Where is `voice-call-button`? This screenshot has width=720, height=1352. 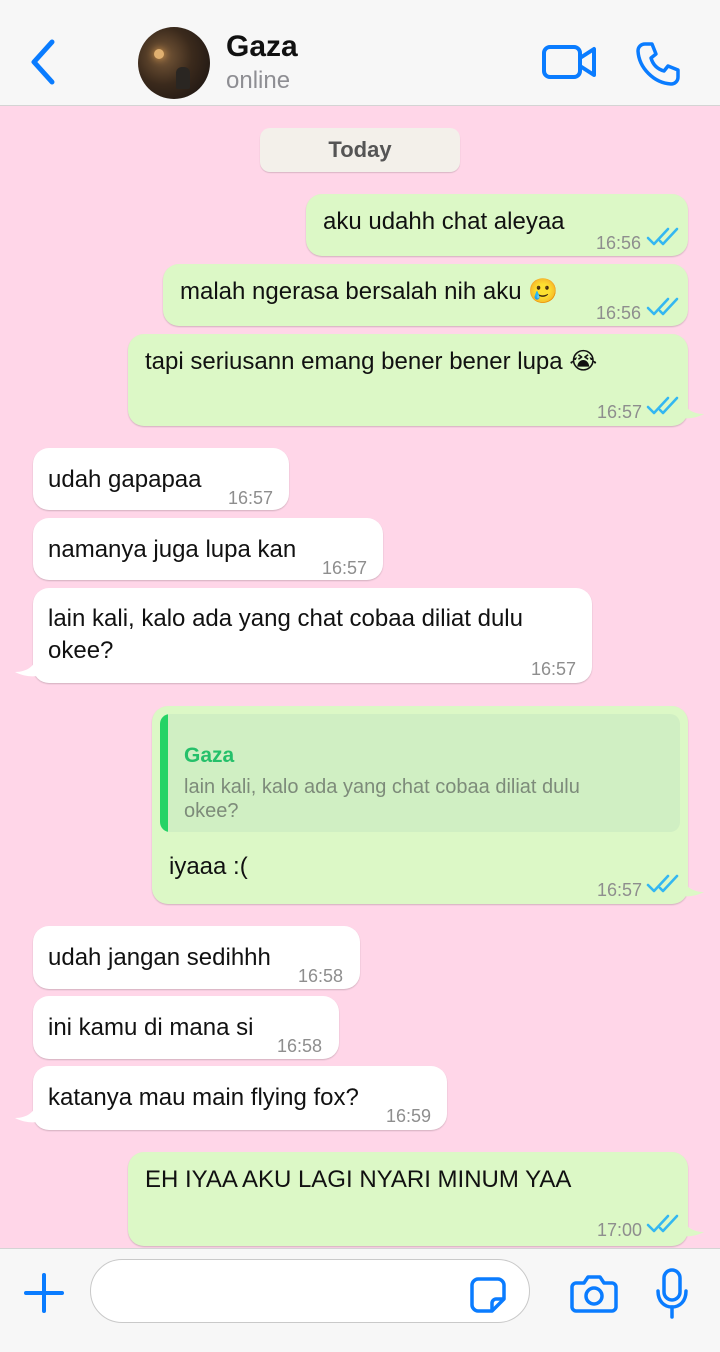
voice-call-button is located at coordinates (658, 64).